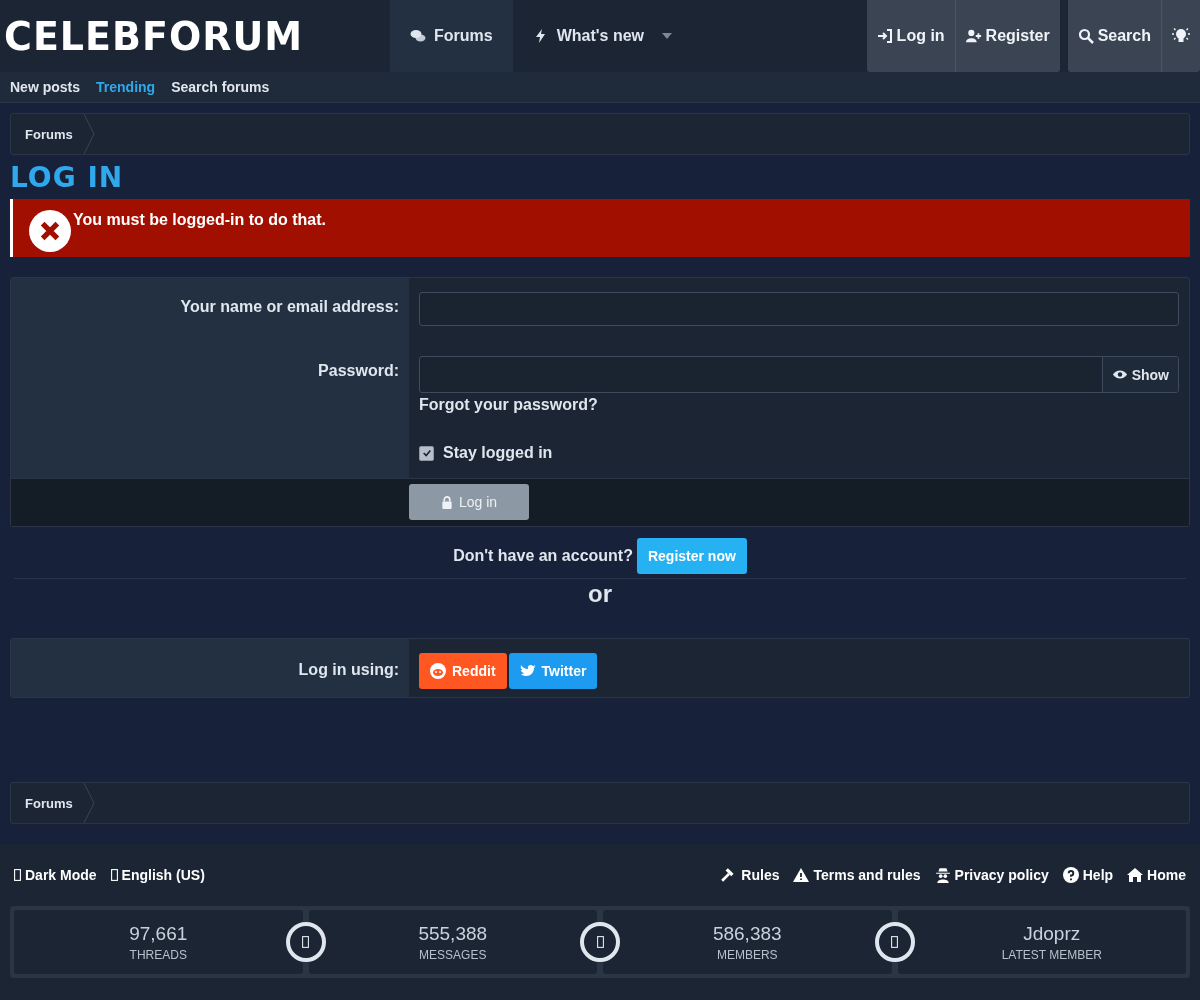 The image size is (1200, 1000). What do you see at coordinates (801, 875) in the screenshot?
I see `warning-icon` at bounding box center [801, 875].